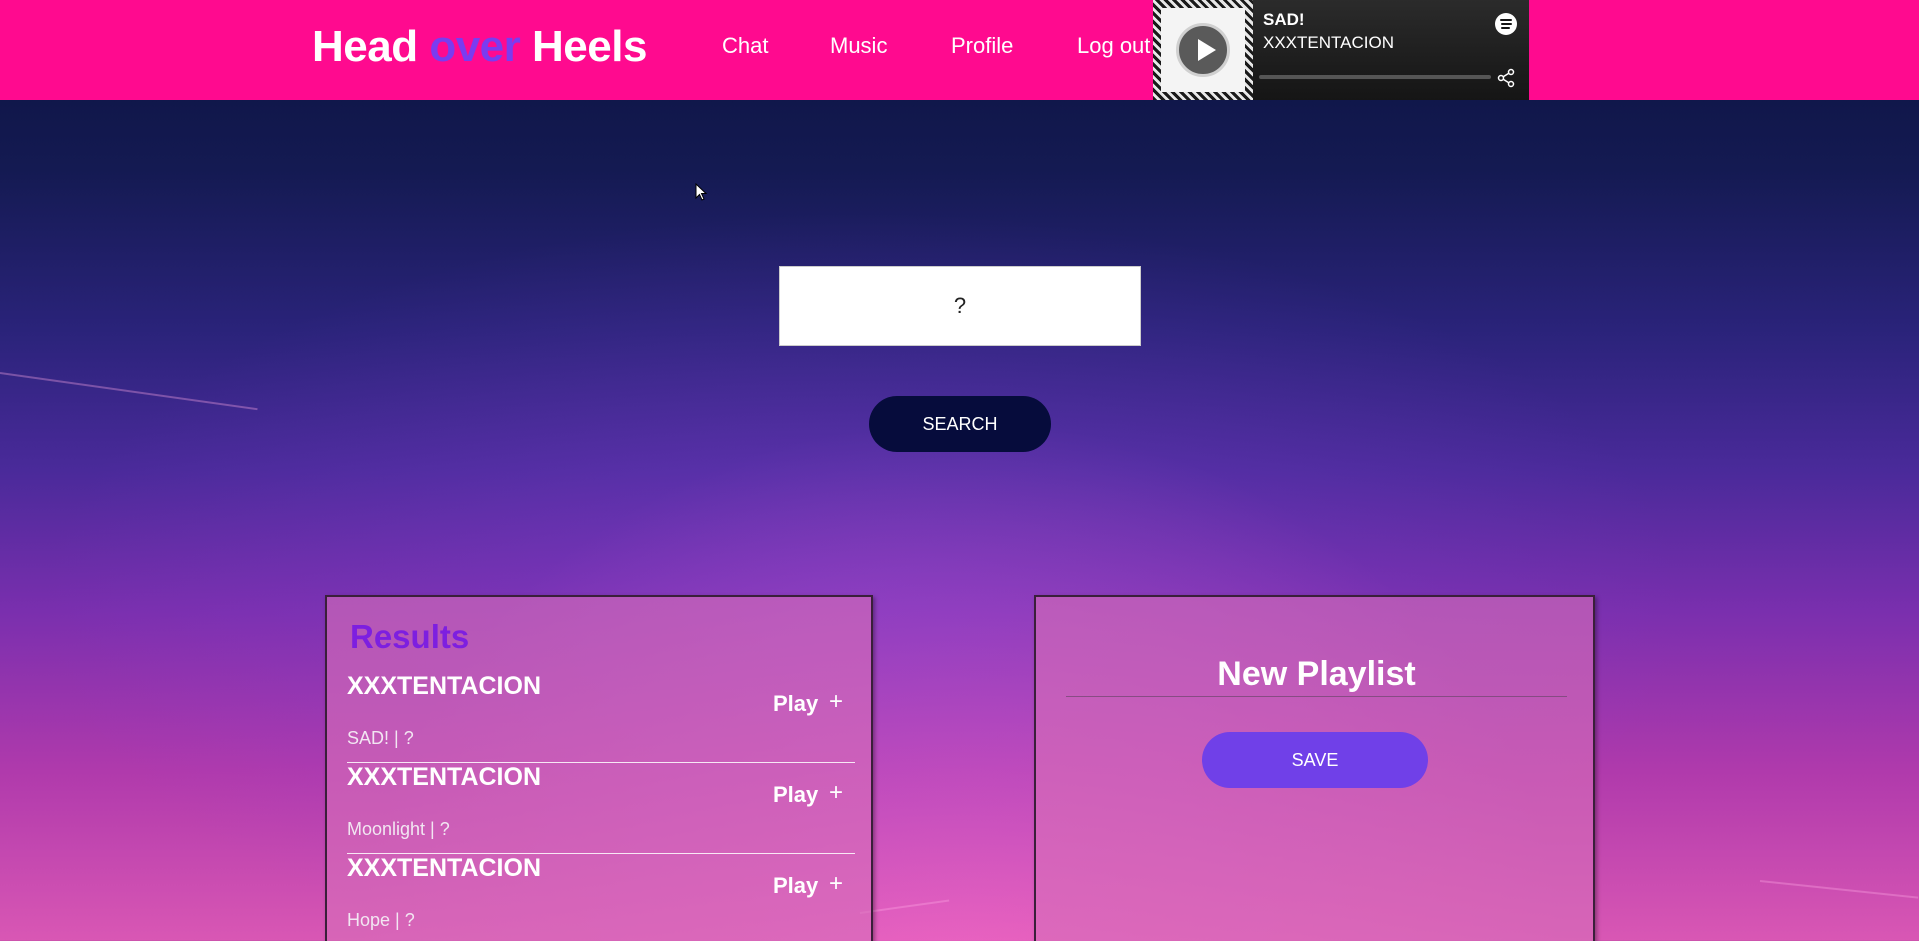 The image size is (1919, 941). I want to click on results-heading: Results, so click(410, 636).